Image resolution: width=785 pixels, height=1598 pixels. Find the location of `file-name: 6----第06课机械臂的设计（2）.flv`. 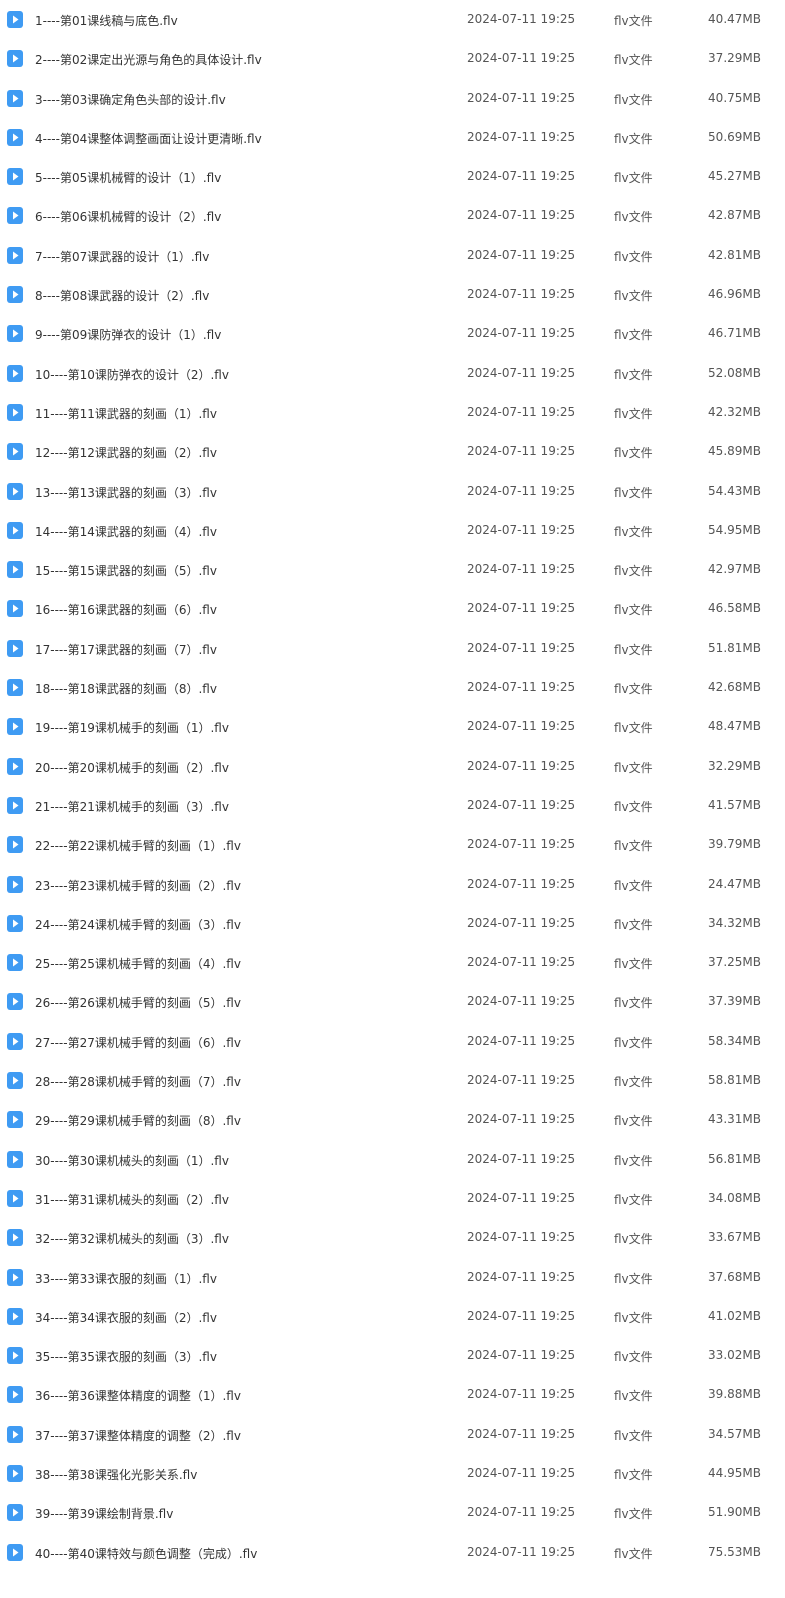

file-name: 6----第06课机械臂的设计（2）.flv is located at coordinates (128, 216).